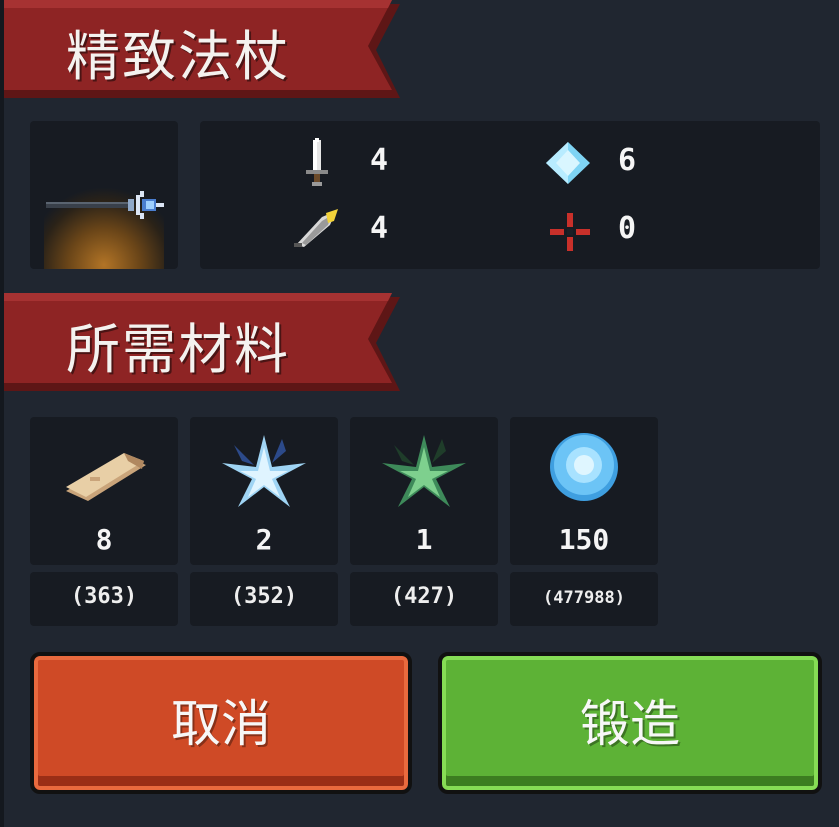  Describe the element at coordinates (264, 539) in the screenshot. I see `material-required: 2` at that location.